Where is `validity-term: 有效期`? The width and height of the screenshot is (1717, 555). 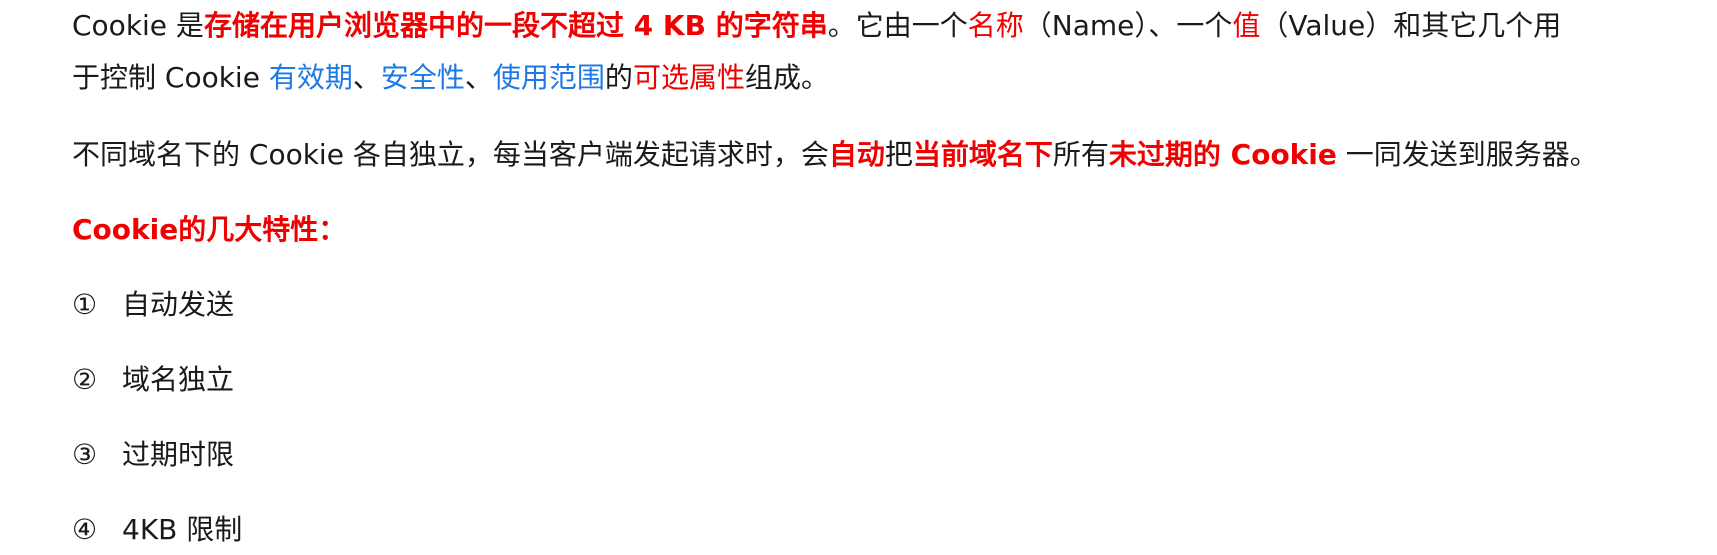
validity-term: 有效期 is located at coordinates (310, 77).